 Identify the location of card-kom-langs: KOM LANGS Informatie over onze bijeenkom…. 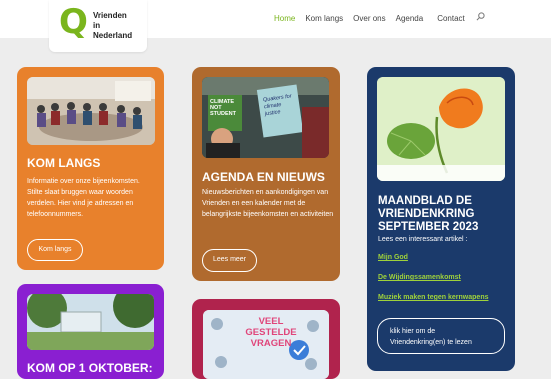
(90, 168).